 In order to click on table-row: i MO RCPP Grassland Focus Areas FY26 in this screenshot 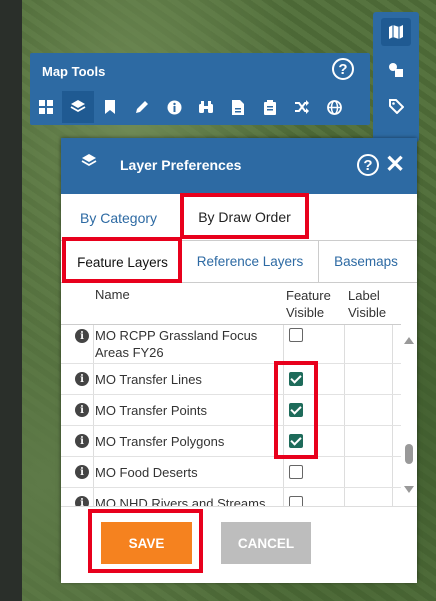, I will do `click(231, 344)`.